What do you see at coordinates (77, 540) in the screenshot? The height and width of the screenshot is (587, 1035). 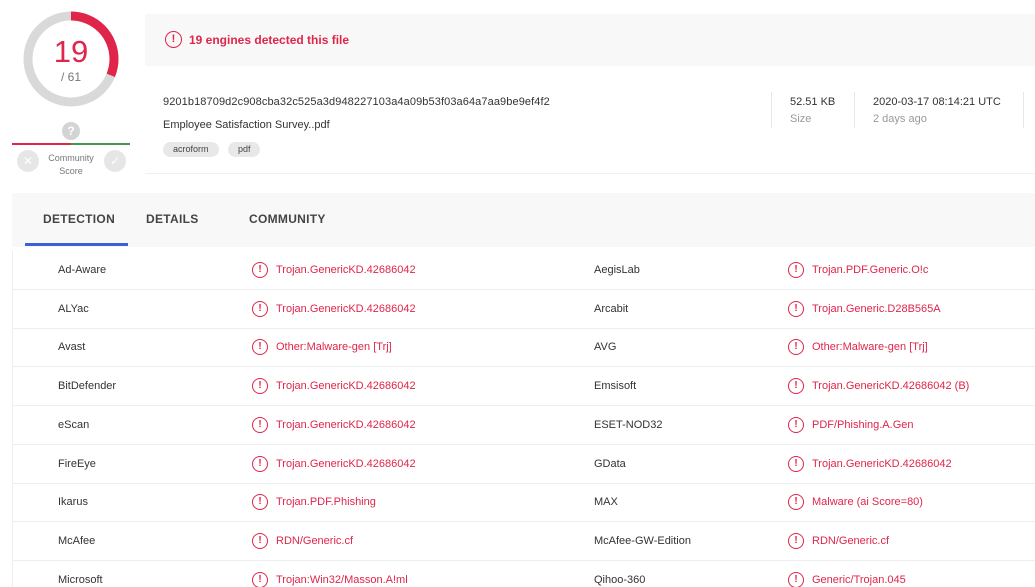 I see `engine-name: McAfee` at bounding box center [77, 540].